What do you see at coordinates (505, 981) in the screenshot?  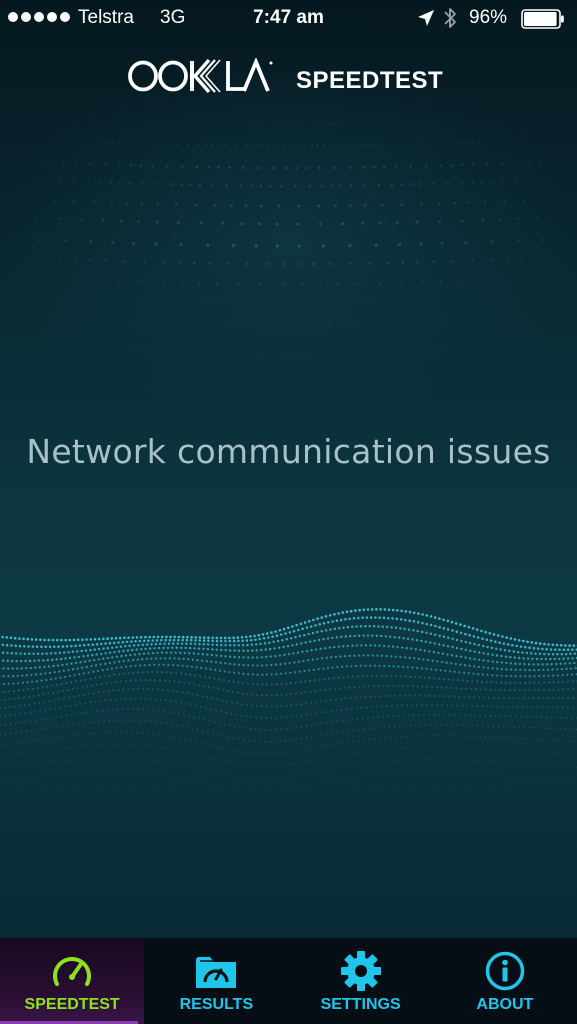 I see `tab-about: ABOUT` at bounding box center [505, 981].